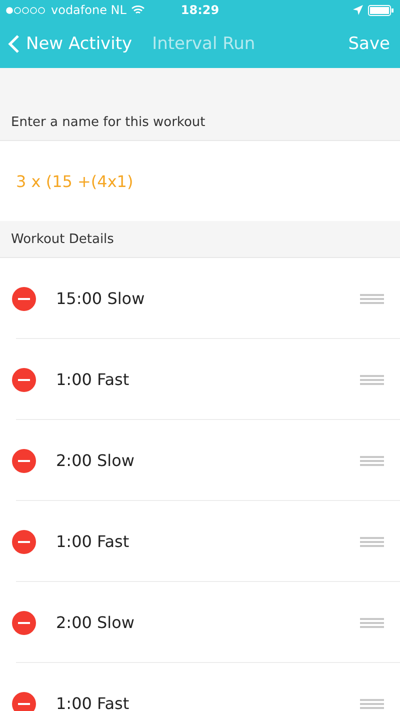 Image resolution: width=400 pixels, height=711 pixels. Describe the element at coordinates (88, 10) in the screenshot. I see `carrier-name: vodafone NL` at that location.